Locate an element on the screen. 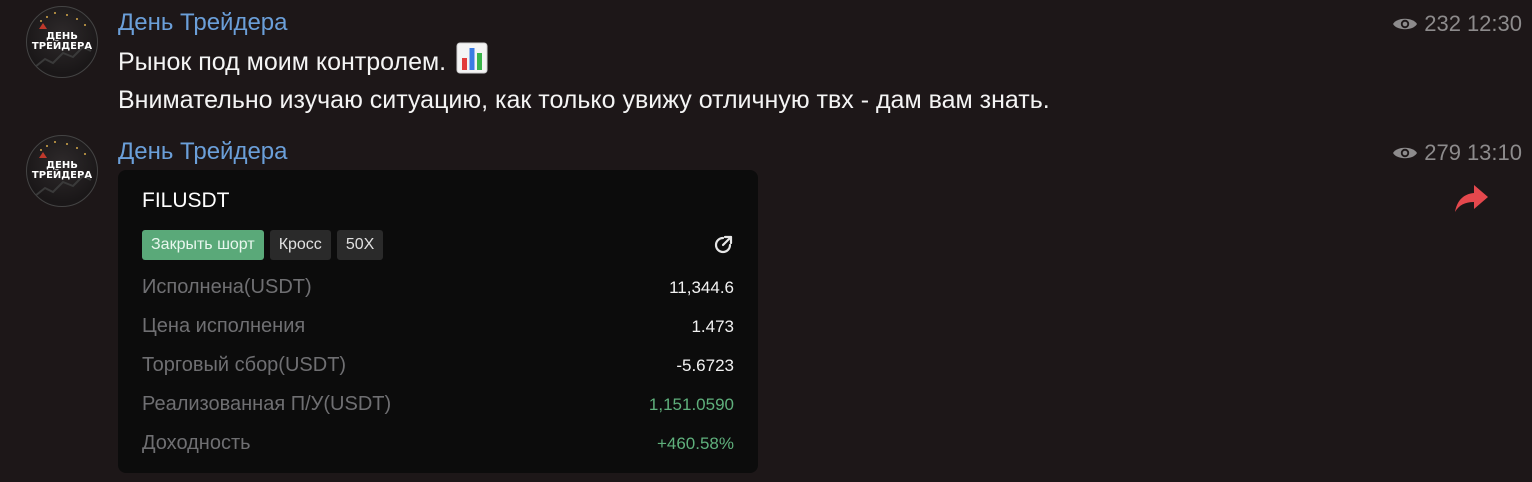 The image size is (1532, 482). tag-margin-mode: Кросс is located at coordinates (300, 245).